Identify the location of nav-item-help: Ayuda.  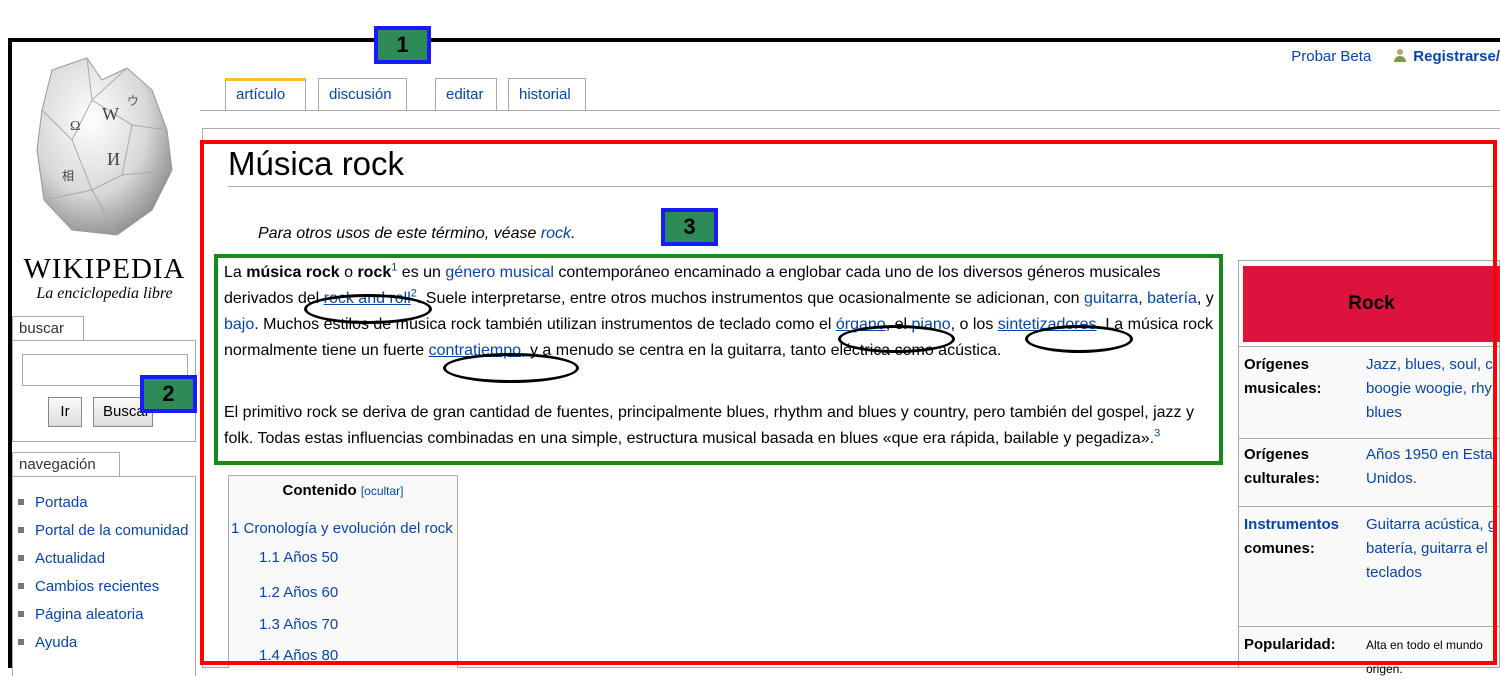
(47, 642).